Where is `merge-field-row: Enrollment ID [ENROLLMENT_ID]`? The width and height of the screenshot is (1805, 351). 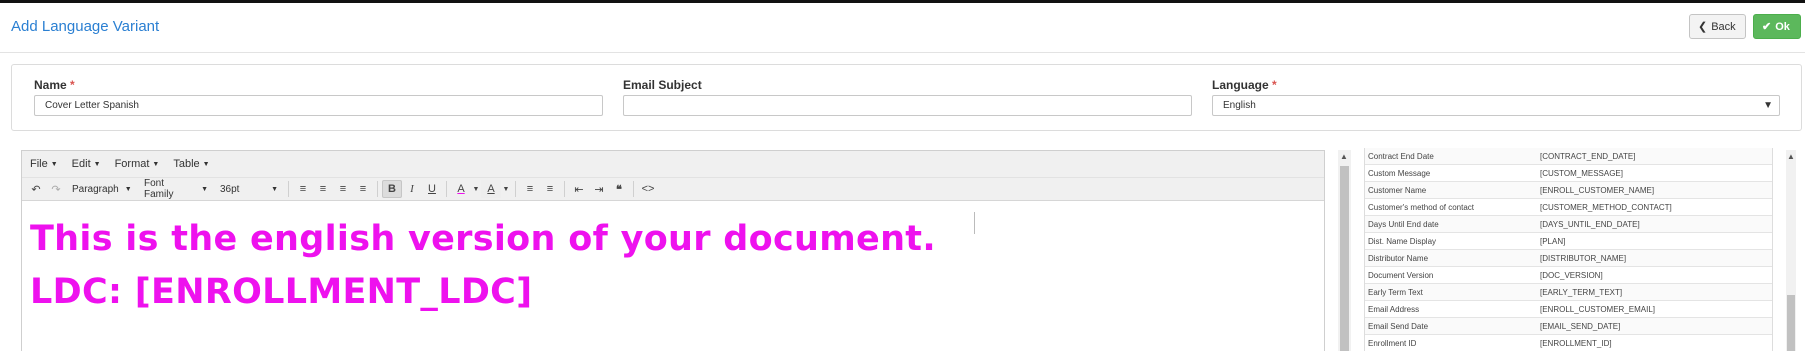 merge-field-row: Enrollment ID [ENROLLMENT_ID] is located at coordinates (1568, 343).